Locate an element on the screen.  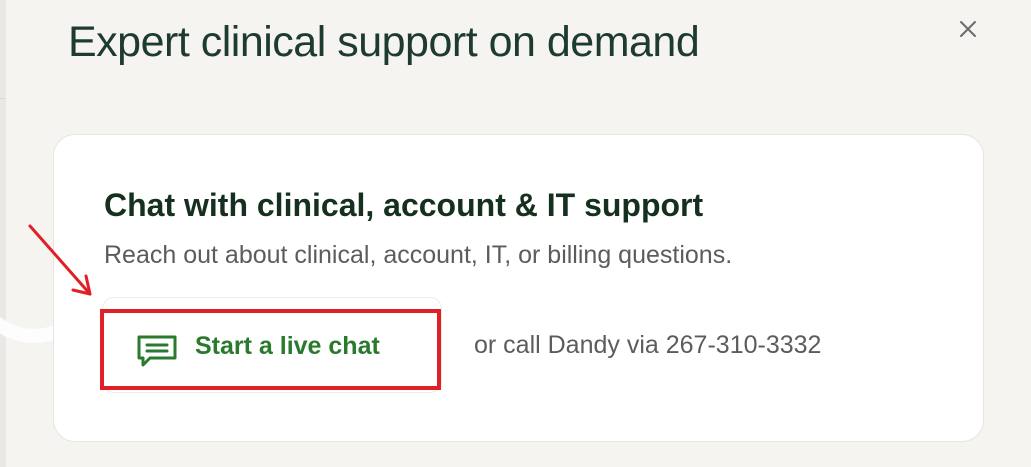
call-phone-text: or call Dandy via 267-310-3332 is located at coordinates (648, 345).